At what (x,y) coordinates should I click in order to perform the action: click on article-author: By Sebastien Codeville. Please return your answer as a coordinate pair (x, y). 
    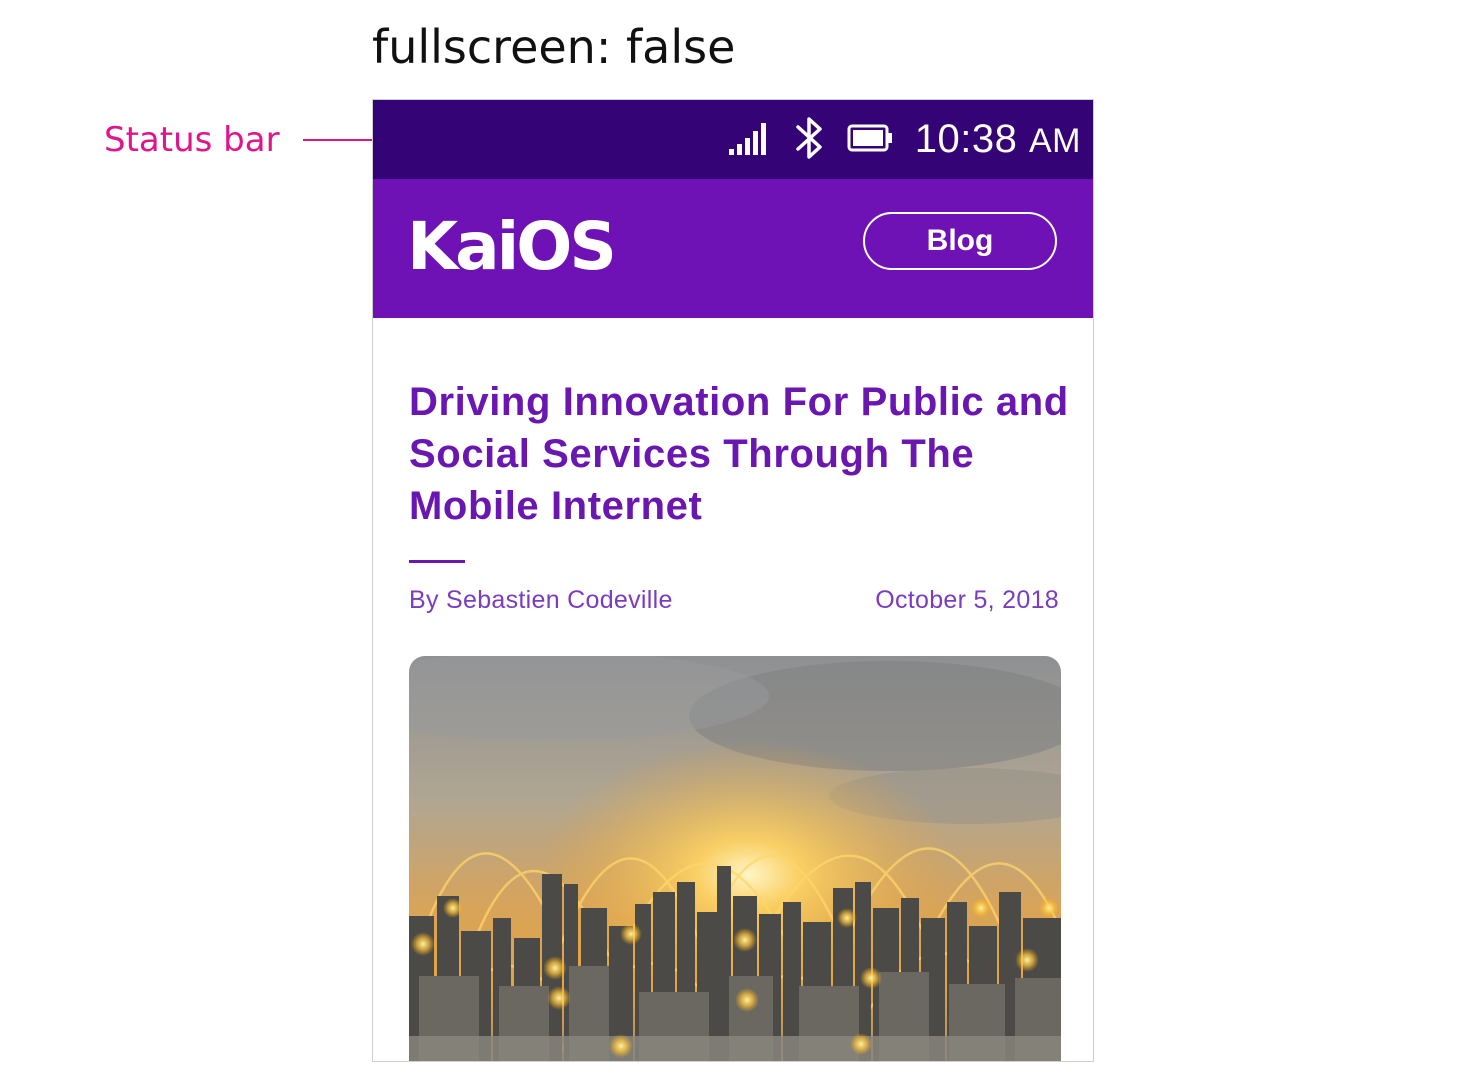
    Looking at the image, I should click on (541, 600).